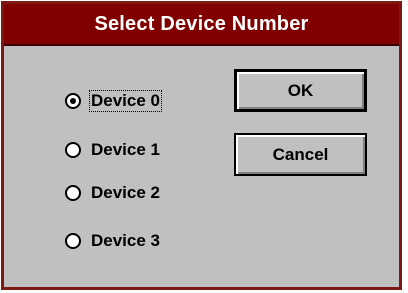 The width and height of the screenshot is (408, 293). I want to click on radio-button-selected-icon, so click(73, 101).